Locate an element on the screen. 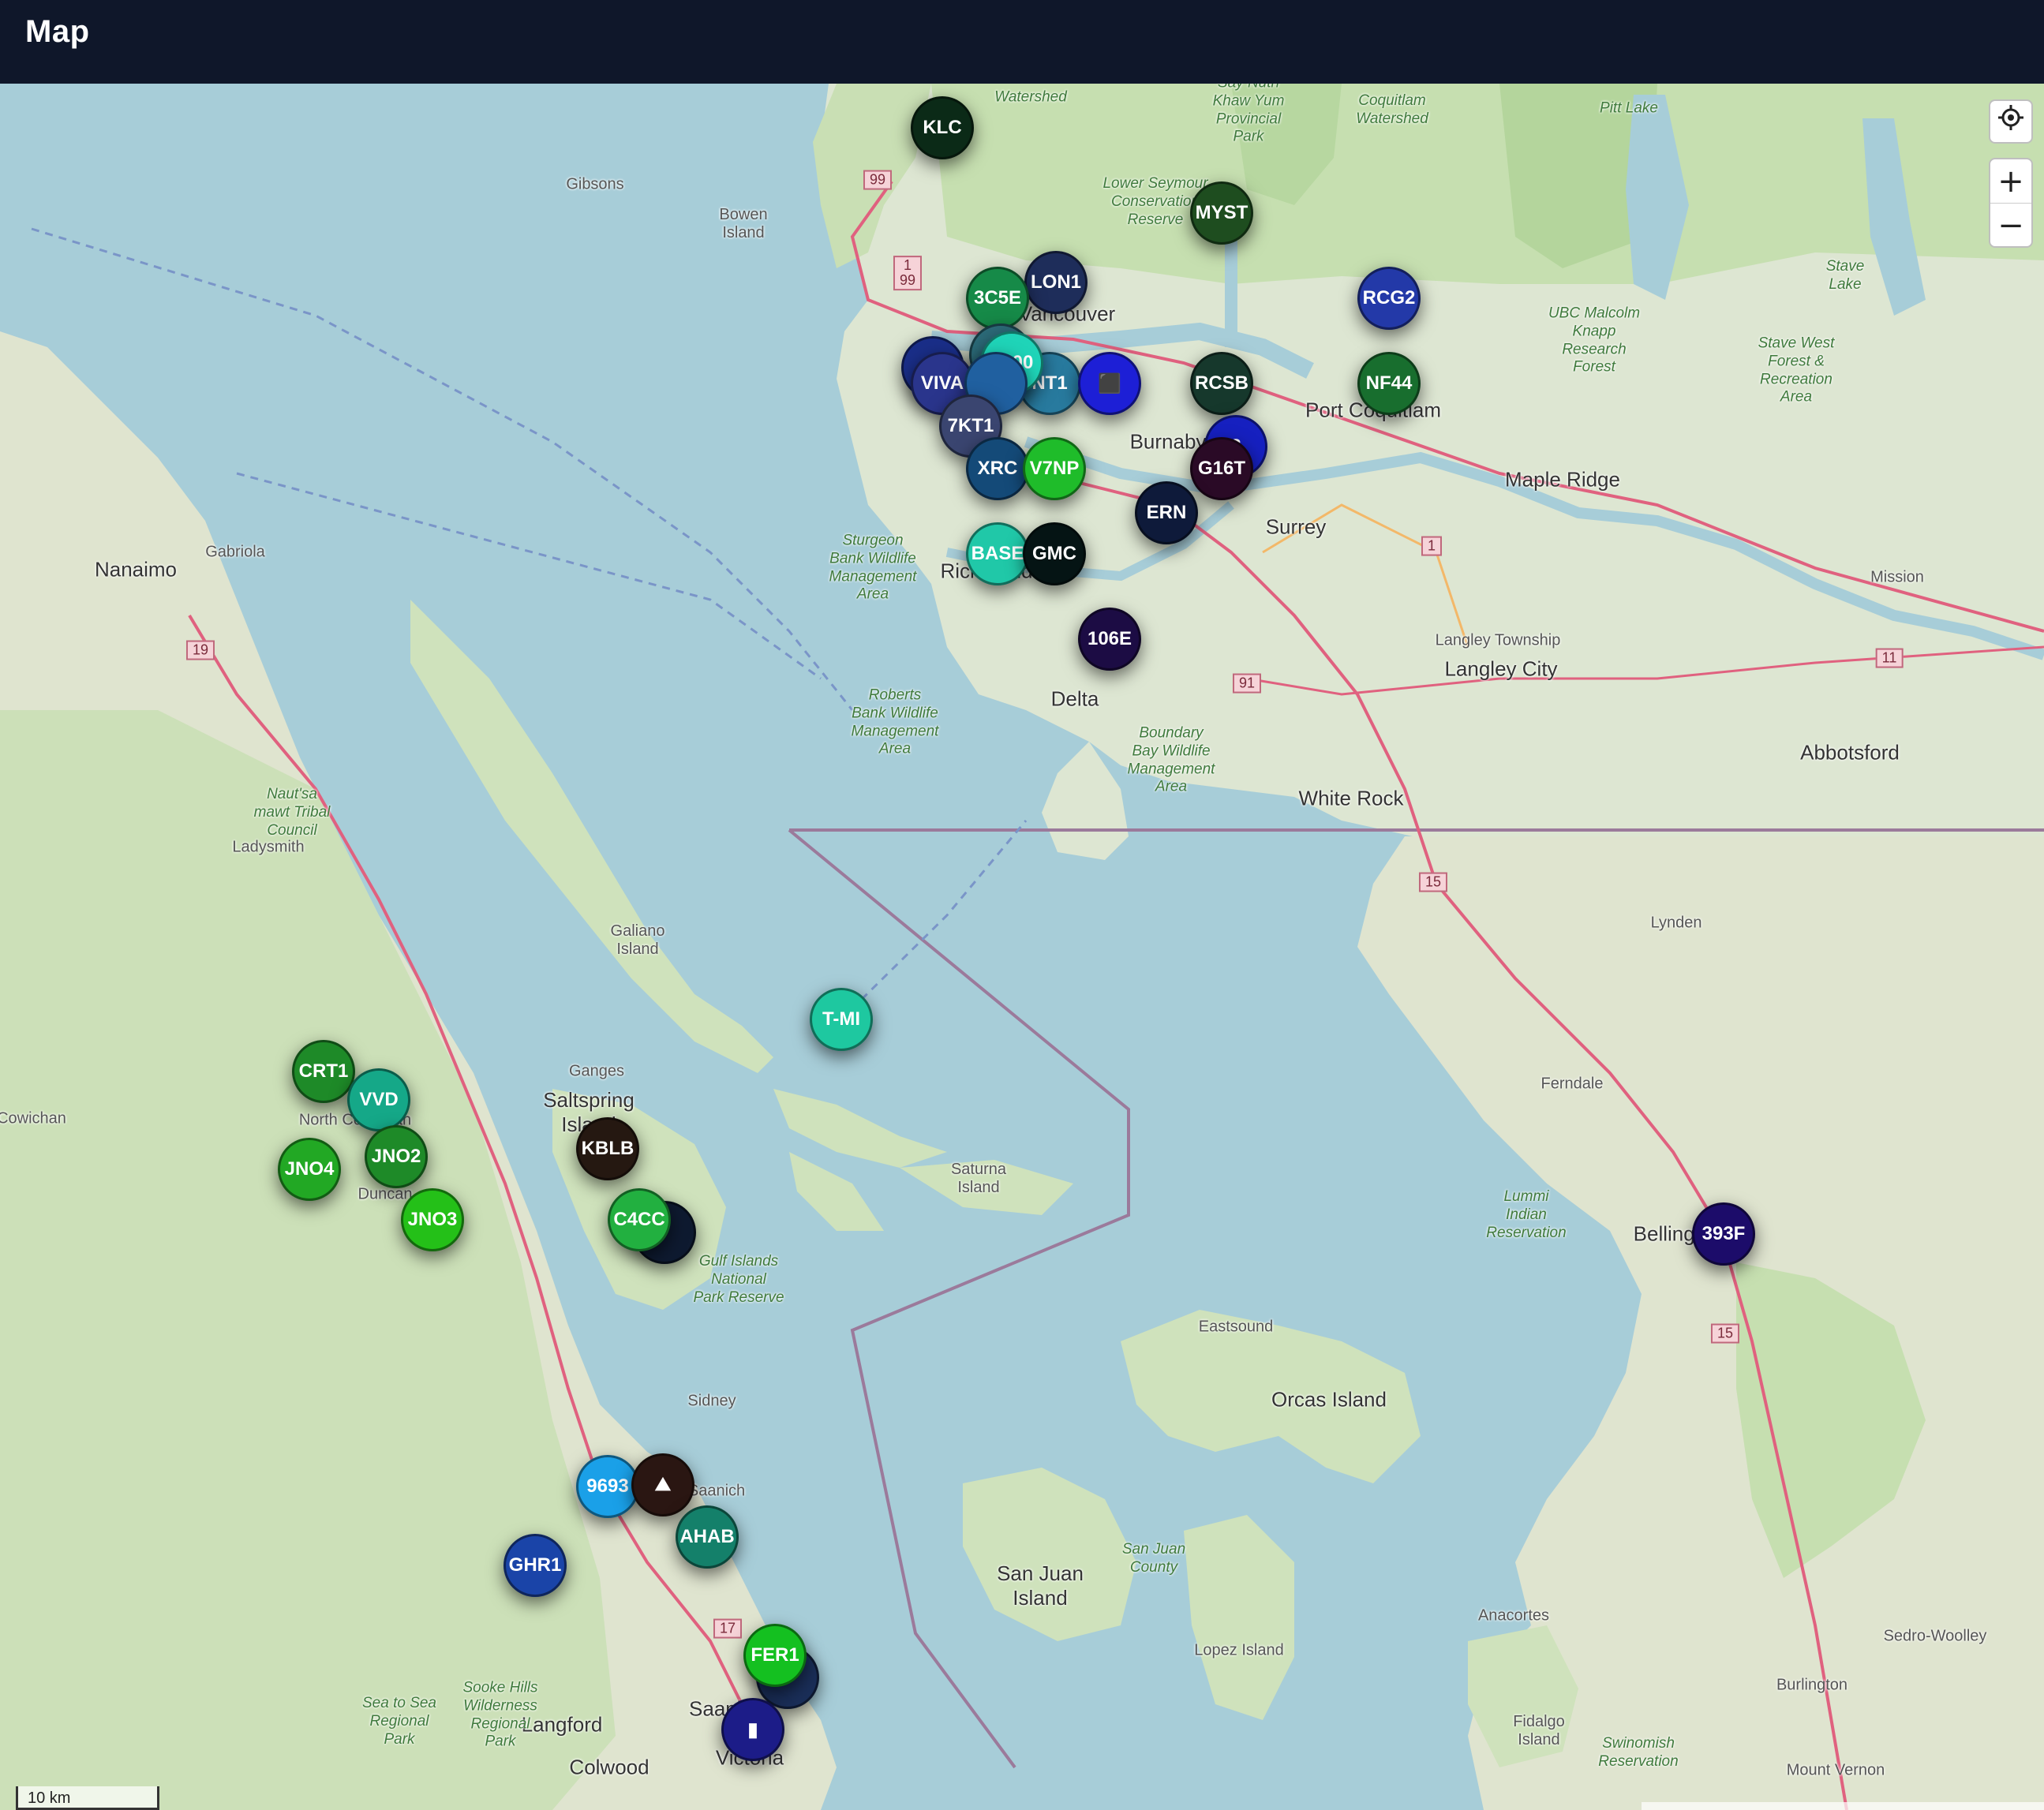 This screenshot has width=2044, height=1810. place-label-stavewest: Stave West Forest & Recreation Area is located at coordinates (1796, 370).